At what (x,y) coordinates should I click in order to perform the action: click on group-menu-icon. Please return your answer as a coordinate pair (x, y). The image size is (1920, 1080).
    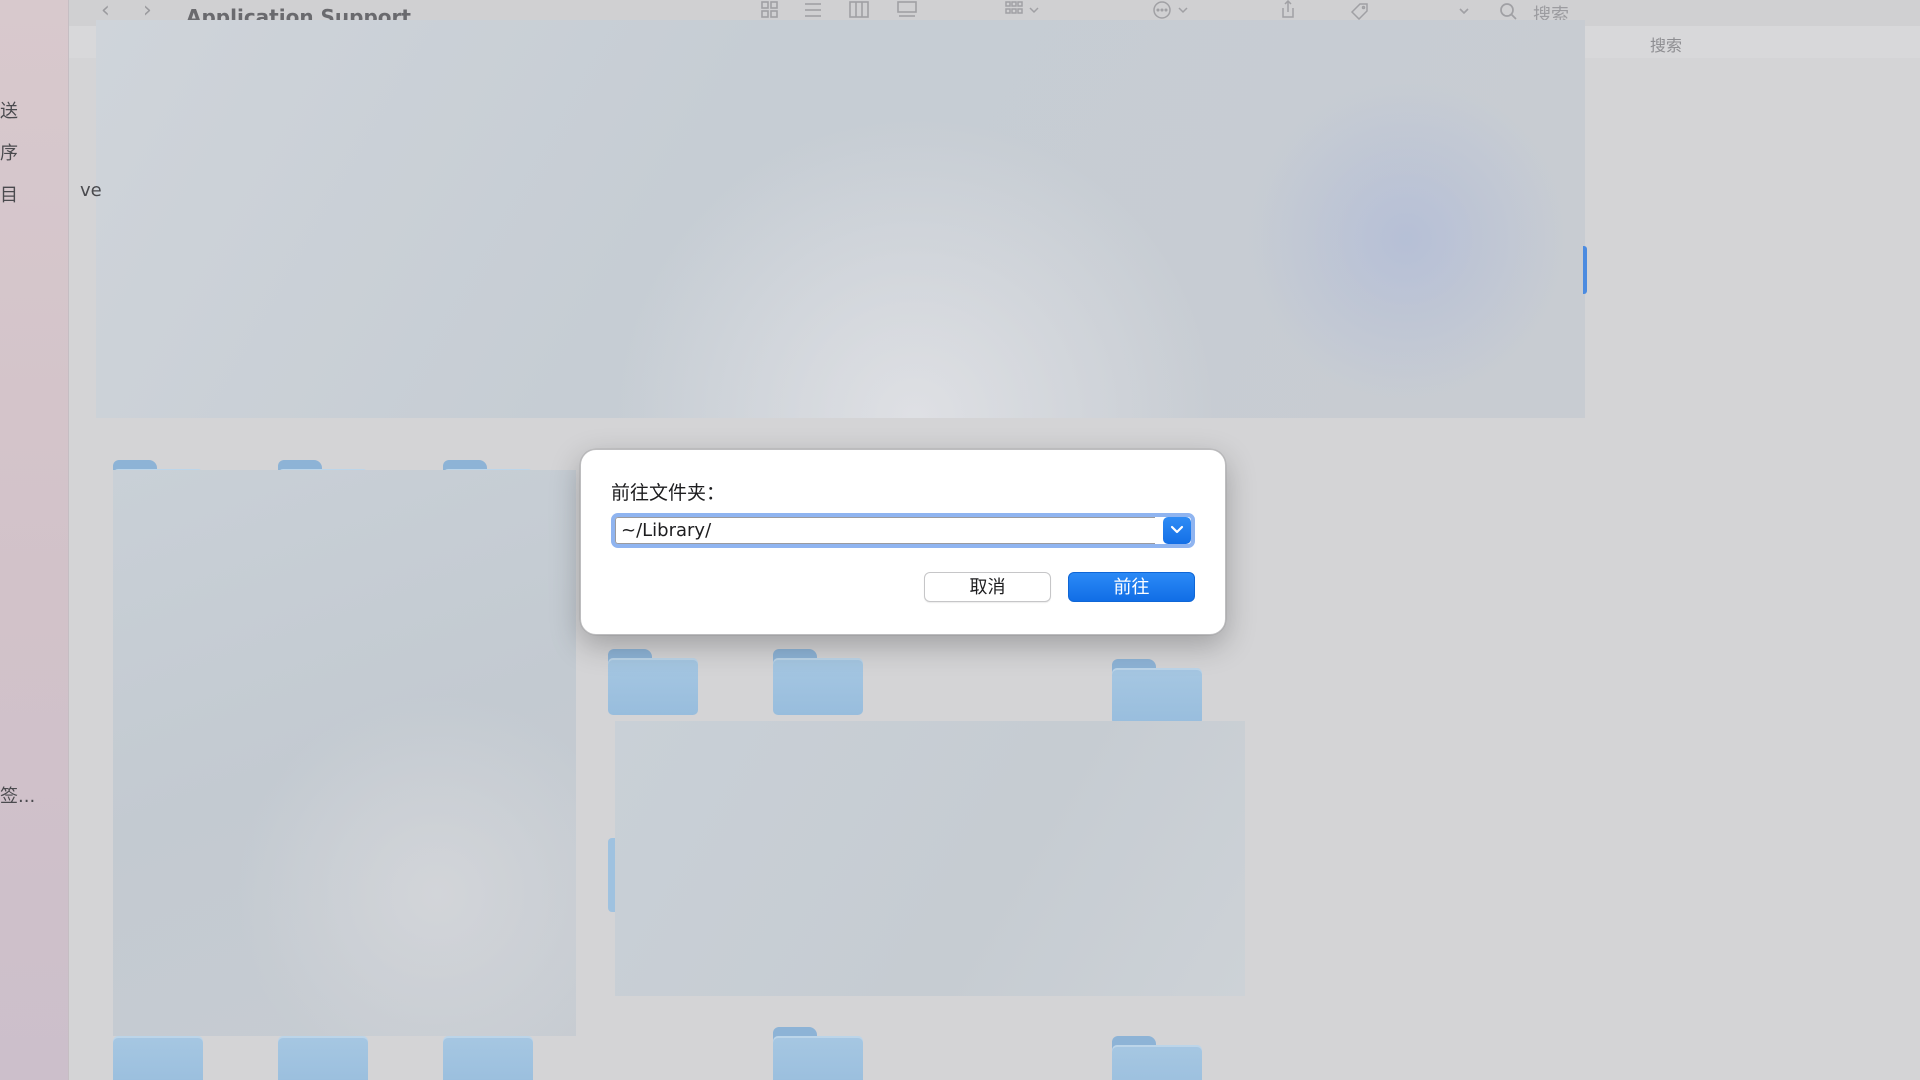
    Looking at the image, I should click on (1023, 10).